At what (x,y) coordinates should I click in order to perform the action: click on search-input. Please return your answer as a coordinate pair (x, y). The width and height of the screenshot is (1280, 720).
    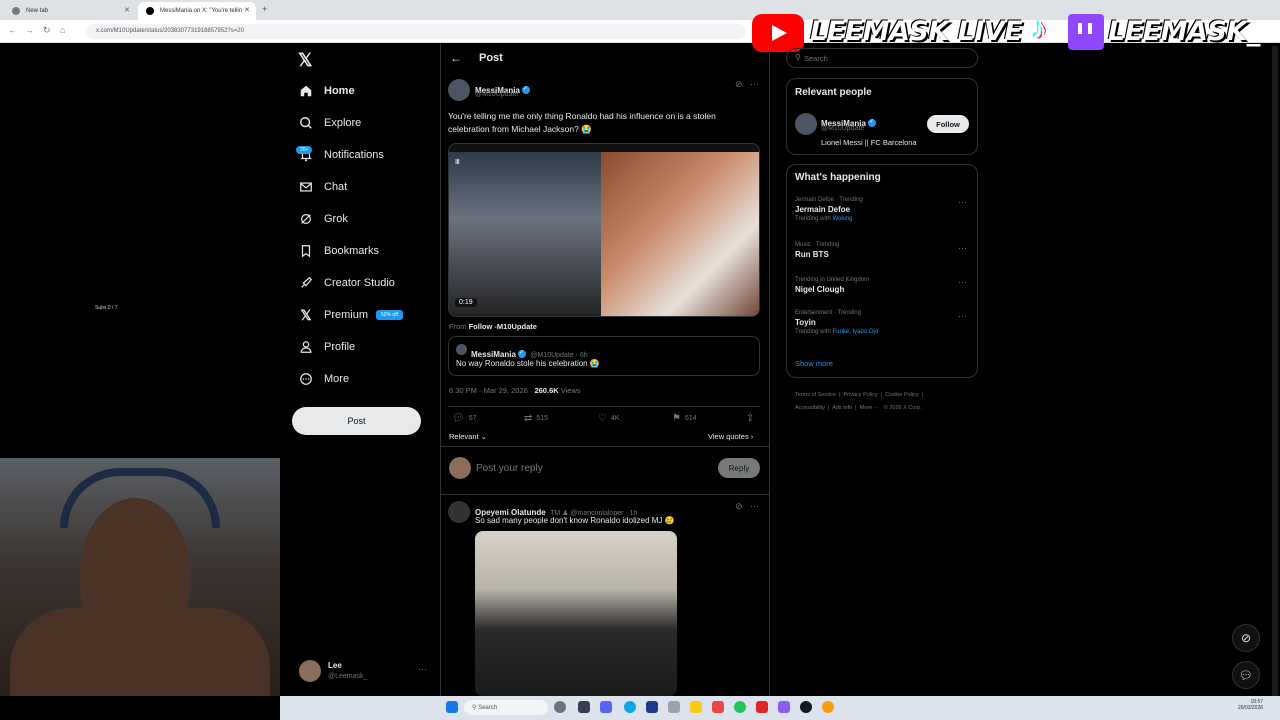
    Looking at the image, I should click on (884, 58).